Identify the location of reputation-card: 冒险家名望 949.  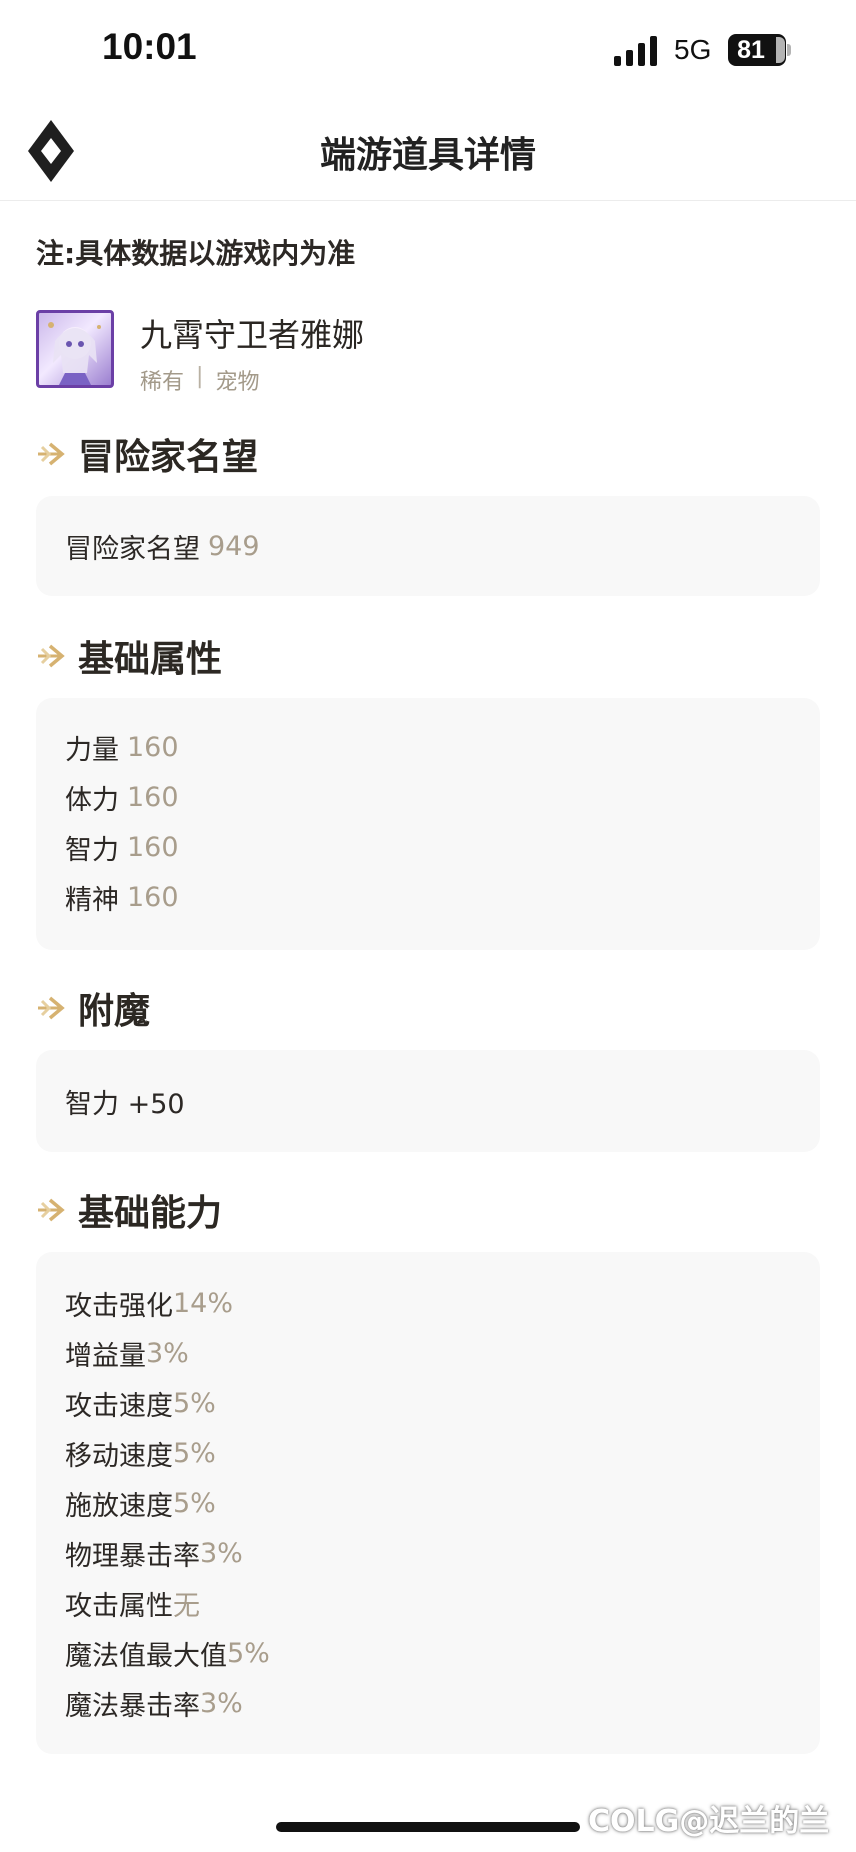
(428, 546).